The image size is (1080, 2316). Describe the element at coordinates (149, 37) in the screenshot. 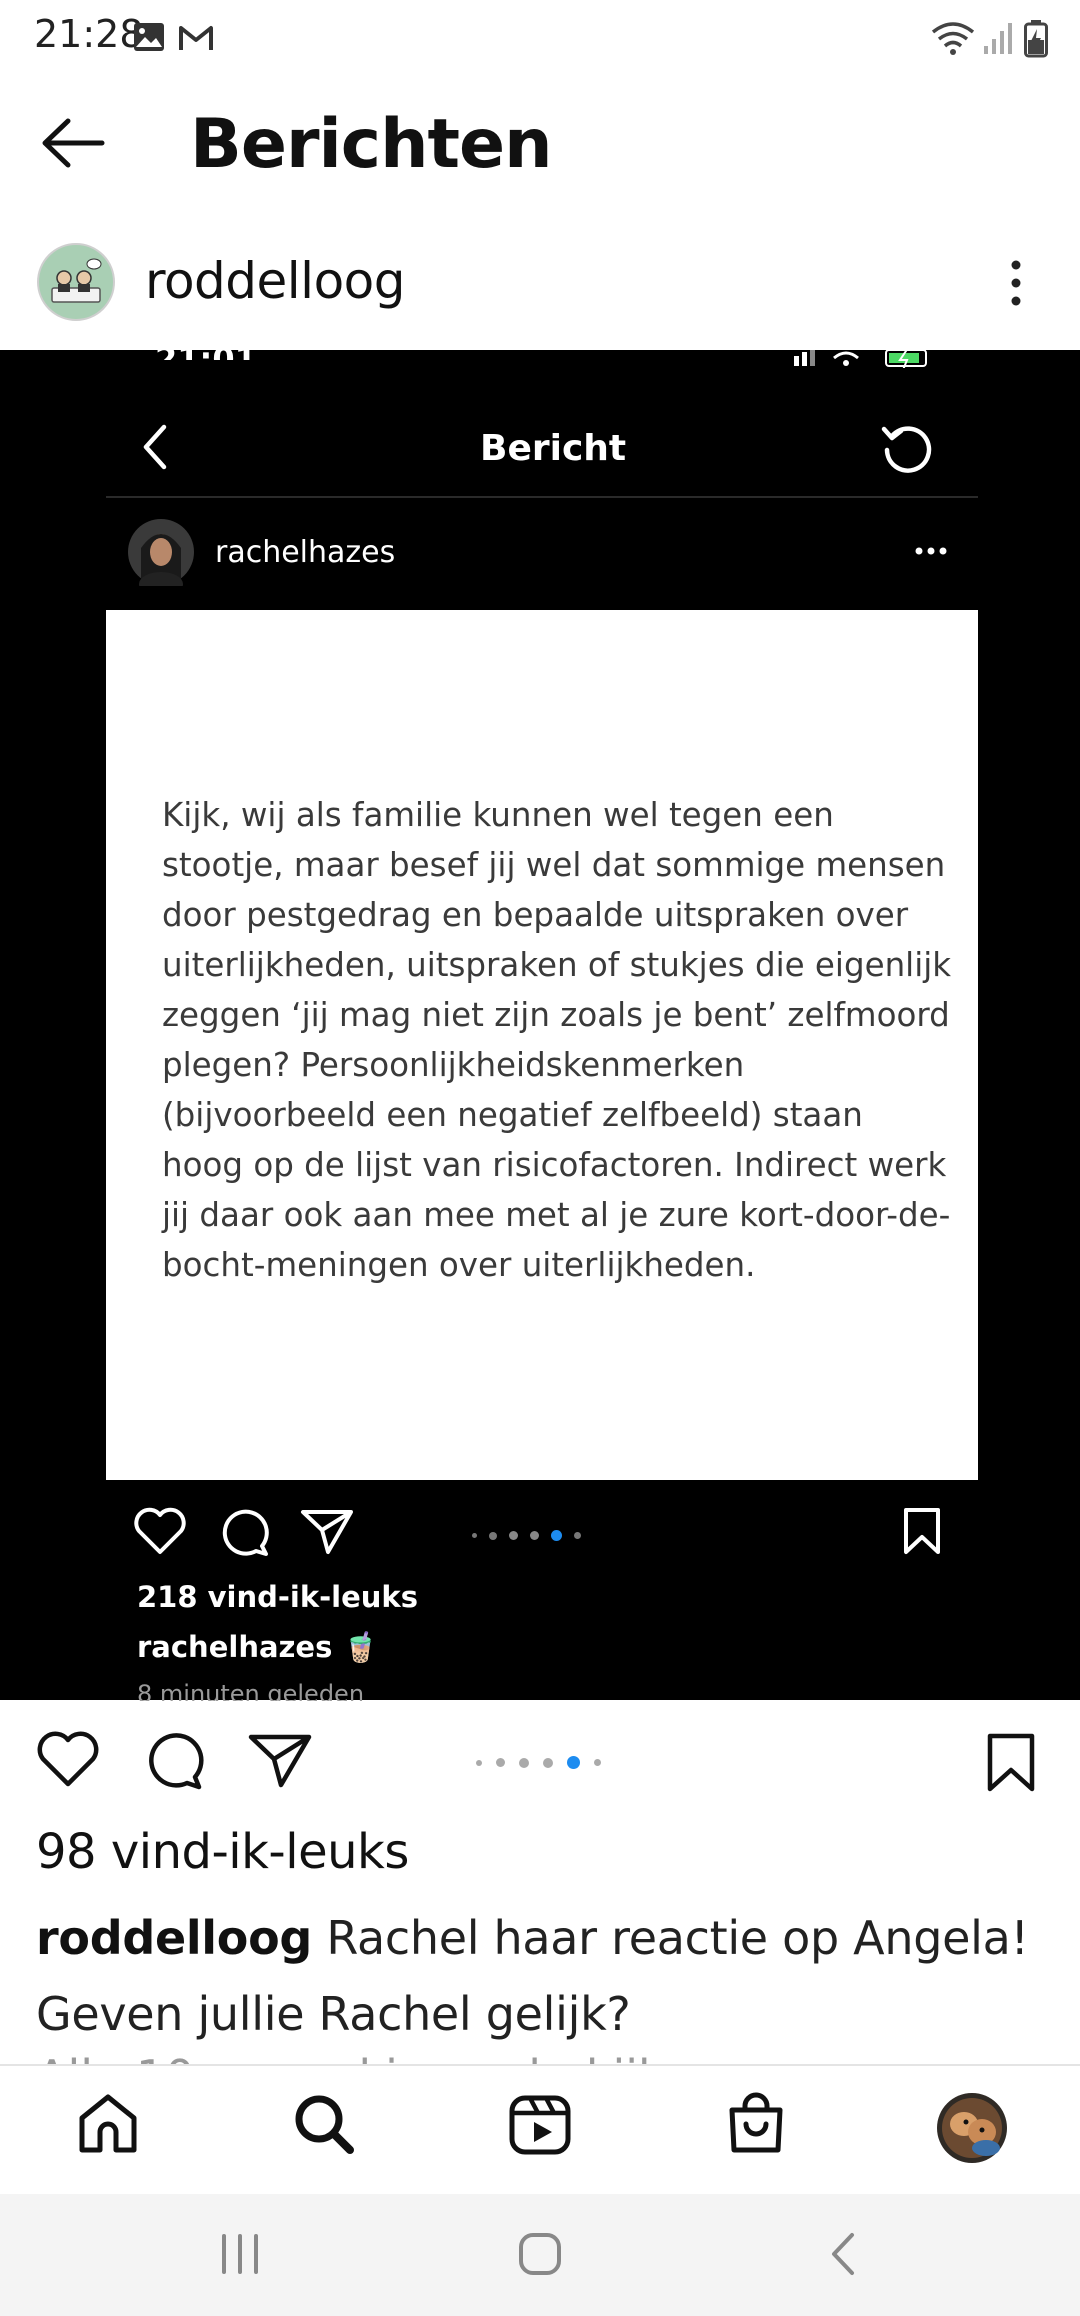

I see `image-icon` at that location.